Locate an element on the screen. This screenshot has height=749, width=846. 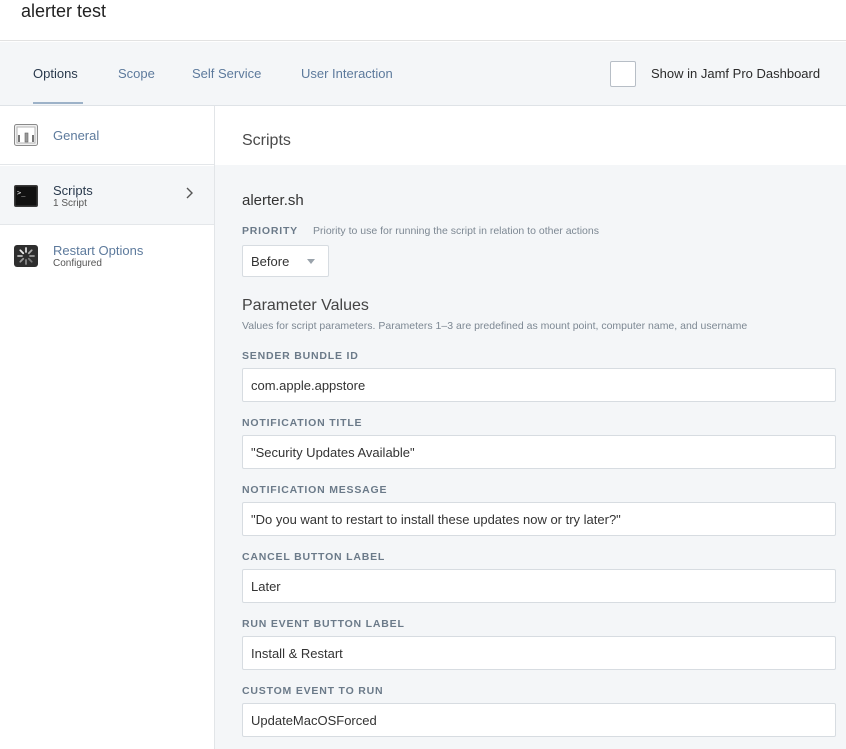
custom-event-input is located at coordinates (539, 720).